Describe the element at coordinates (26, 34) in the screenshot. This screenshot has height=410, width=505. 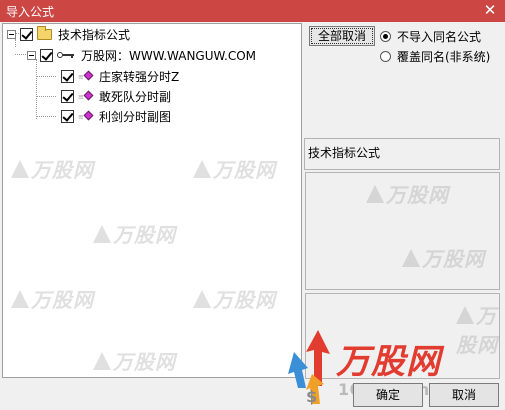
I see `root-checkbox` at that location.